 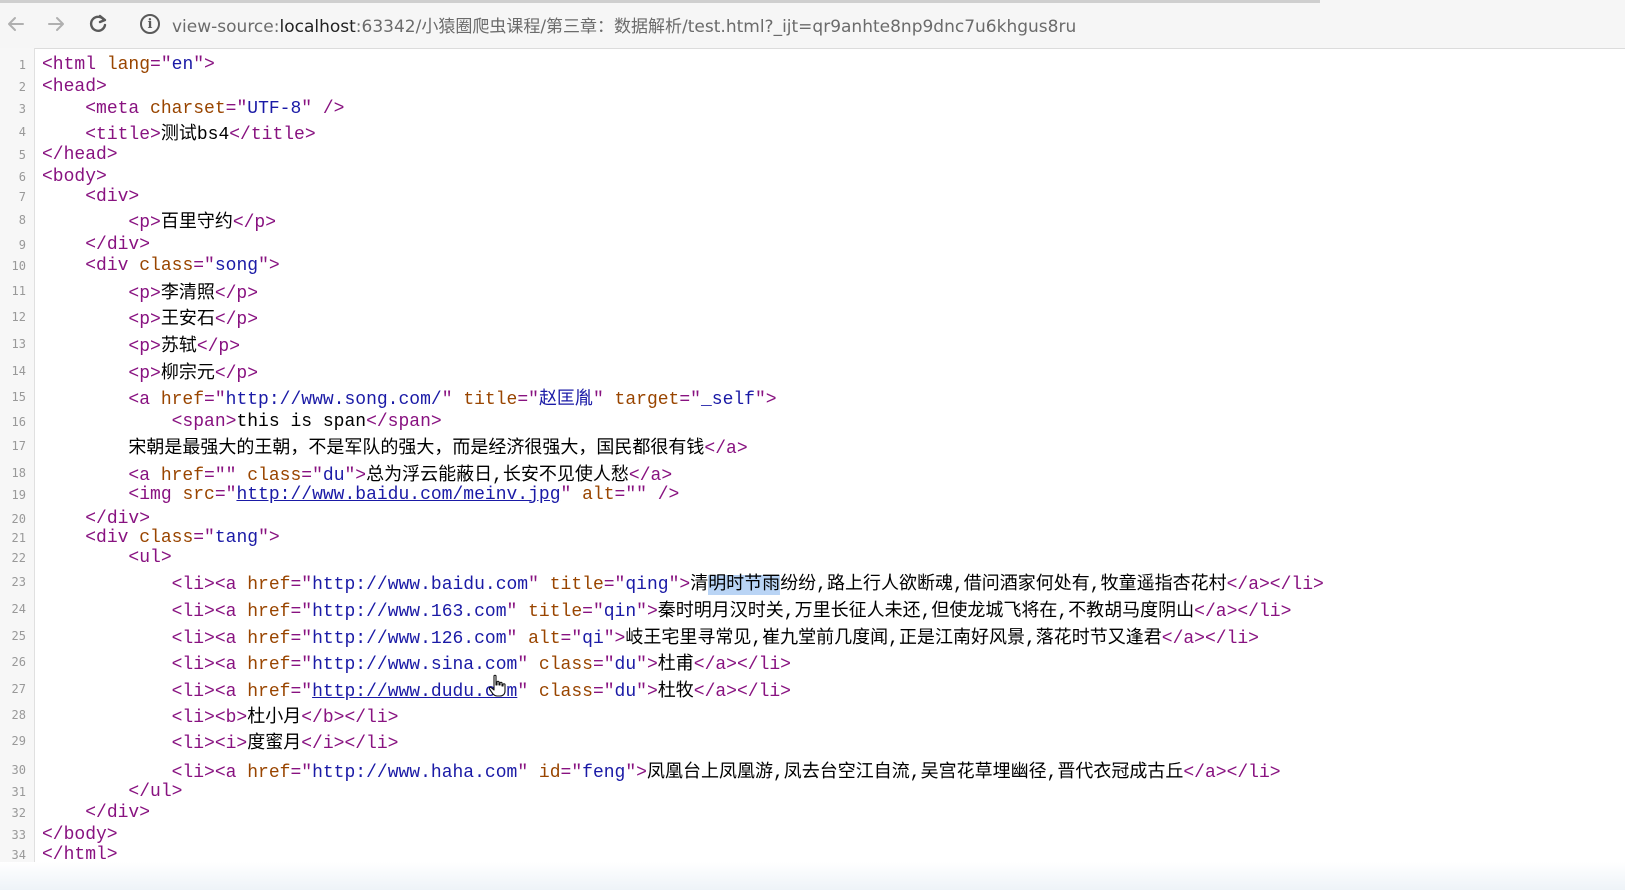 What do you see at coordinates (544, 638) in the screenshot?
I see `attr-name-token: alt` at bounding box center [544, 638].